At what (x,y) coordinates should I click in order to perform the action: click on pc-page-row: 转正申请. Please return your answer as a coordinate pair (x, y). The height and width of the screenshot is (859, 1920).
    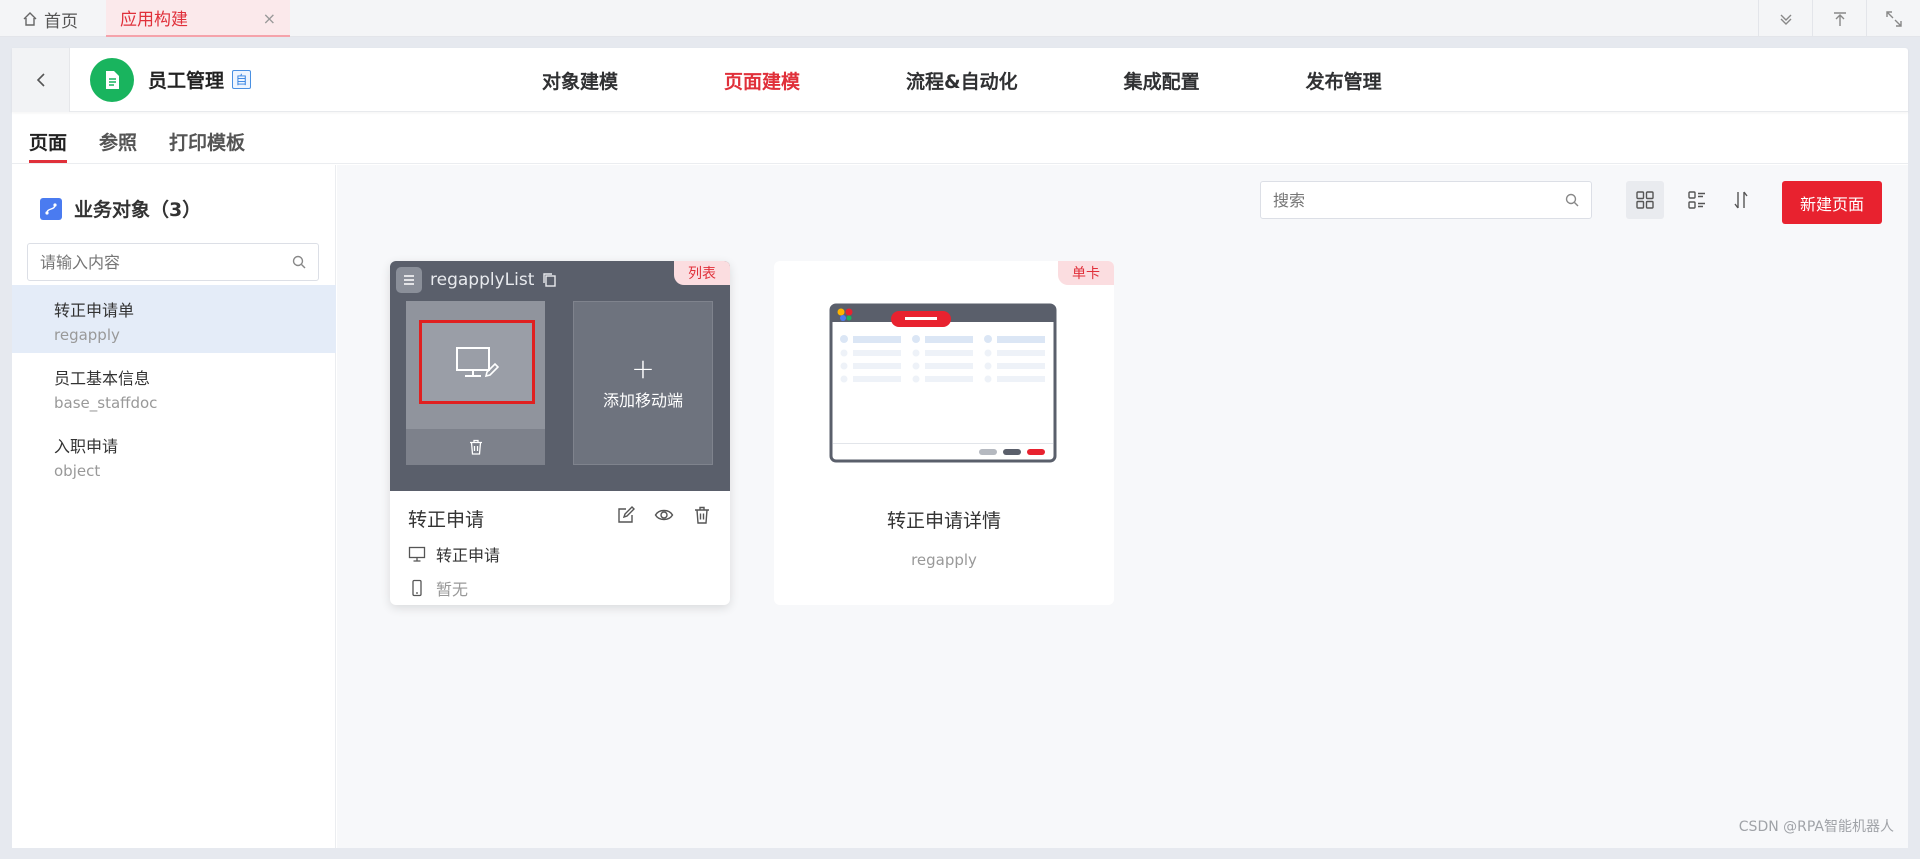
    Looking at the image, I should click on (560, 554).